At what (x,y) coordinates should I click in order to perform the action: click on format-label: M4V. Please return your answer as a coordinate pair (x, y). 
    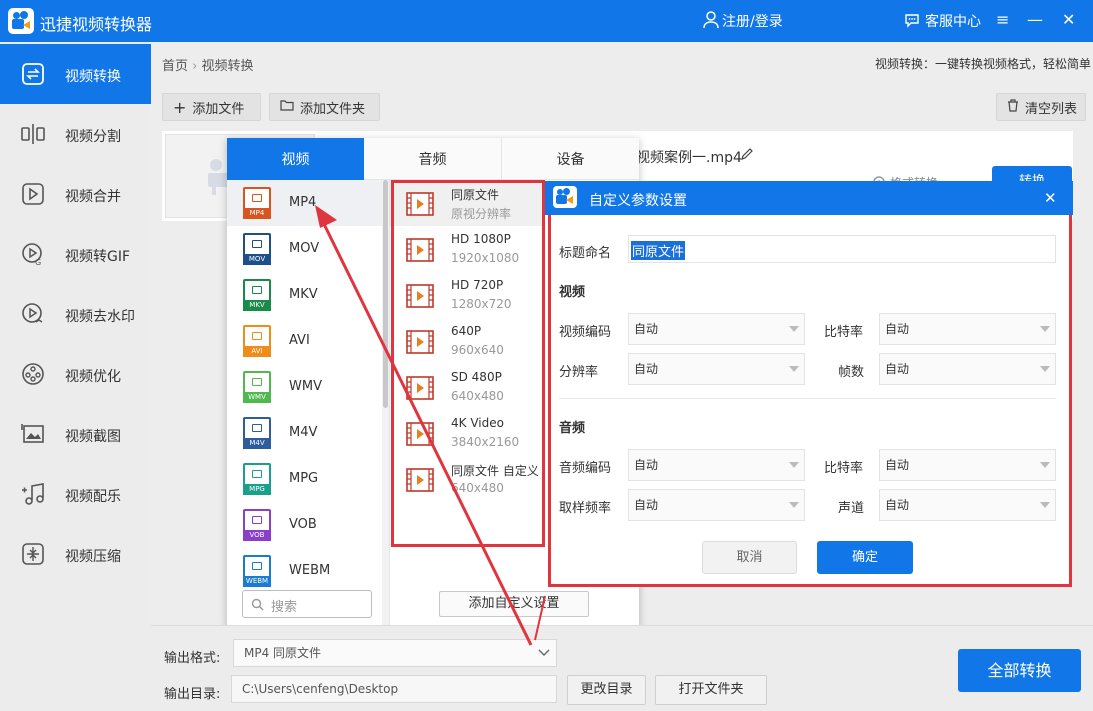
    Looking at the image, I should click on (303, 432).